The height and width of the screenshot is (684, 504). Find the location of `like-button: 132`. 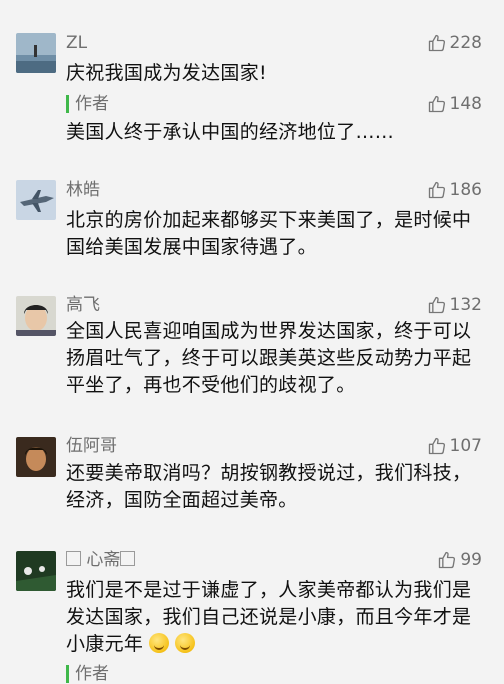

like-button: 132 is located at coordinates (454, 305).